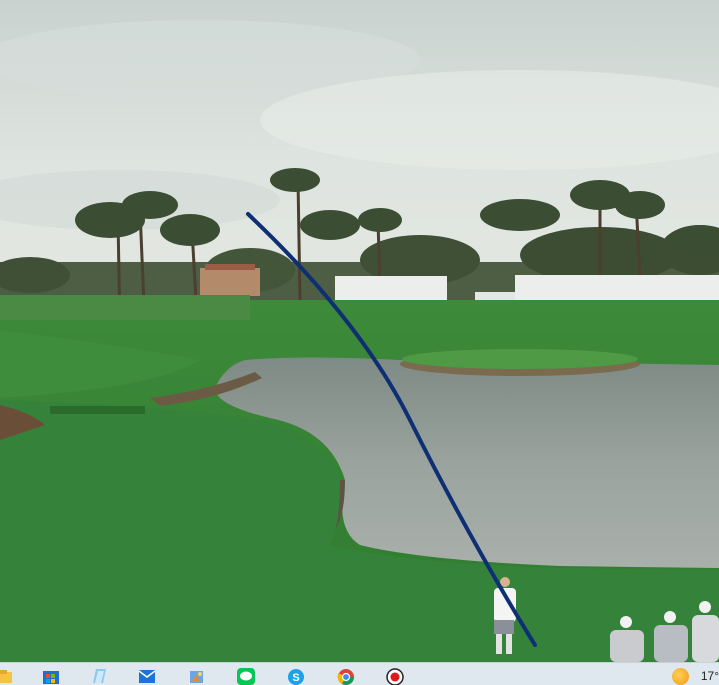  I want to click on skype-icon: S, so click(296, 676).